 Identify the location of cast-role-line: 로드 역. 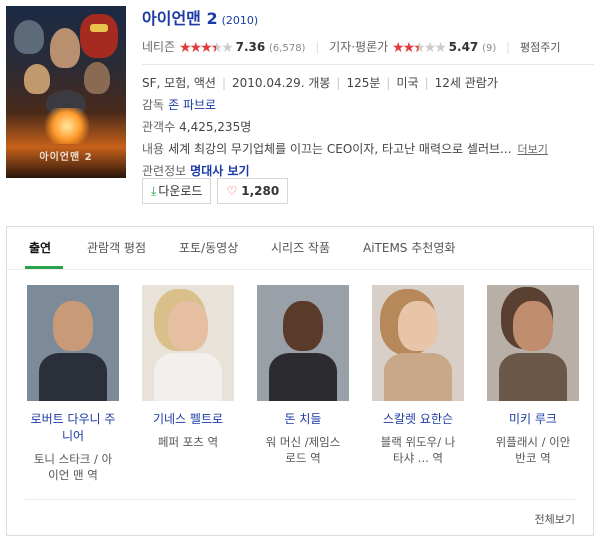
(303, 458).